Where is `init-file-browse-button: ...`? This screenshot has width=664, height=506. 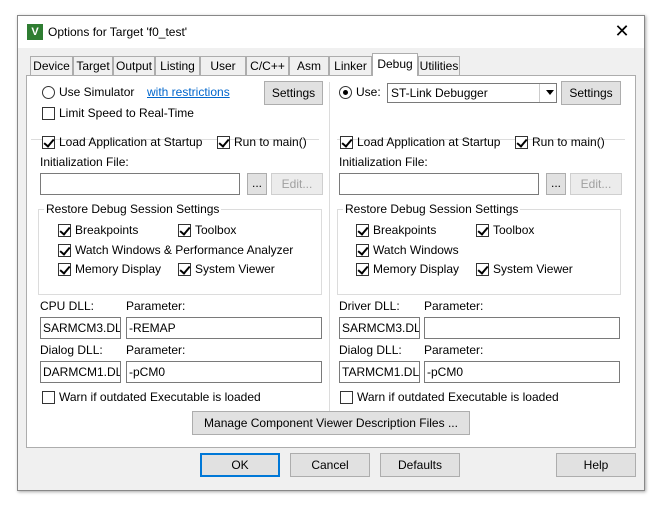
init-file-browse-button: ... is located at coordinates (257, 184).